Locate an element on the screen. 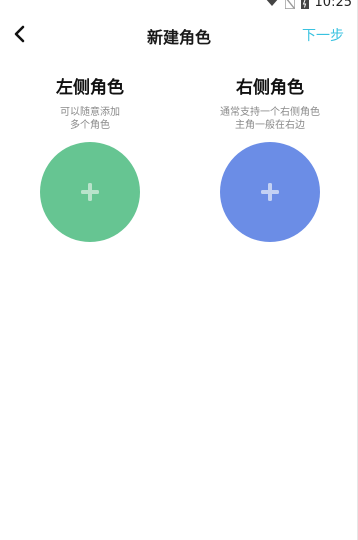 This screenshot has width=358, height=540. left-role-desc-line1: 可以随意添加 is located at coordinates (90, 112).